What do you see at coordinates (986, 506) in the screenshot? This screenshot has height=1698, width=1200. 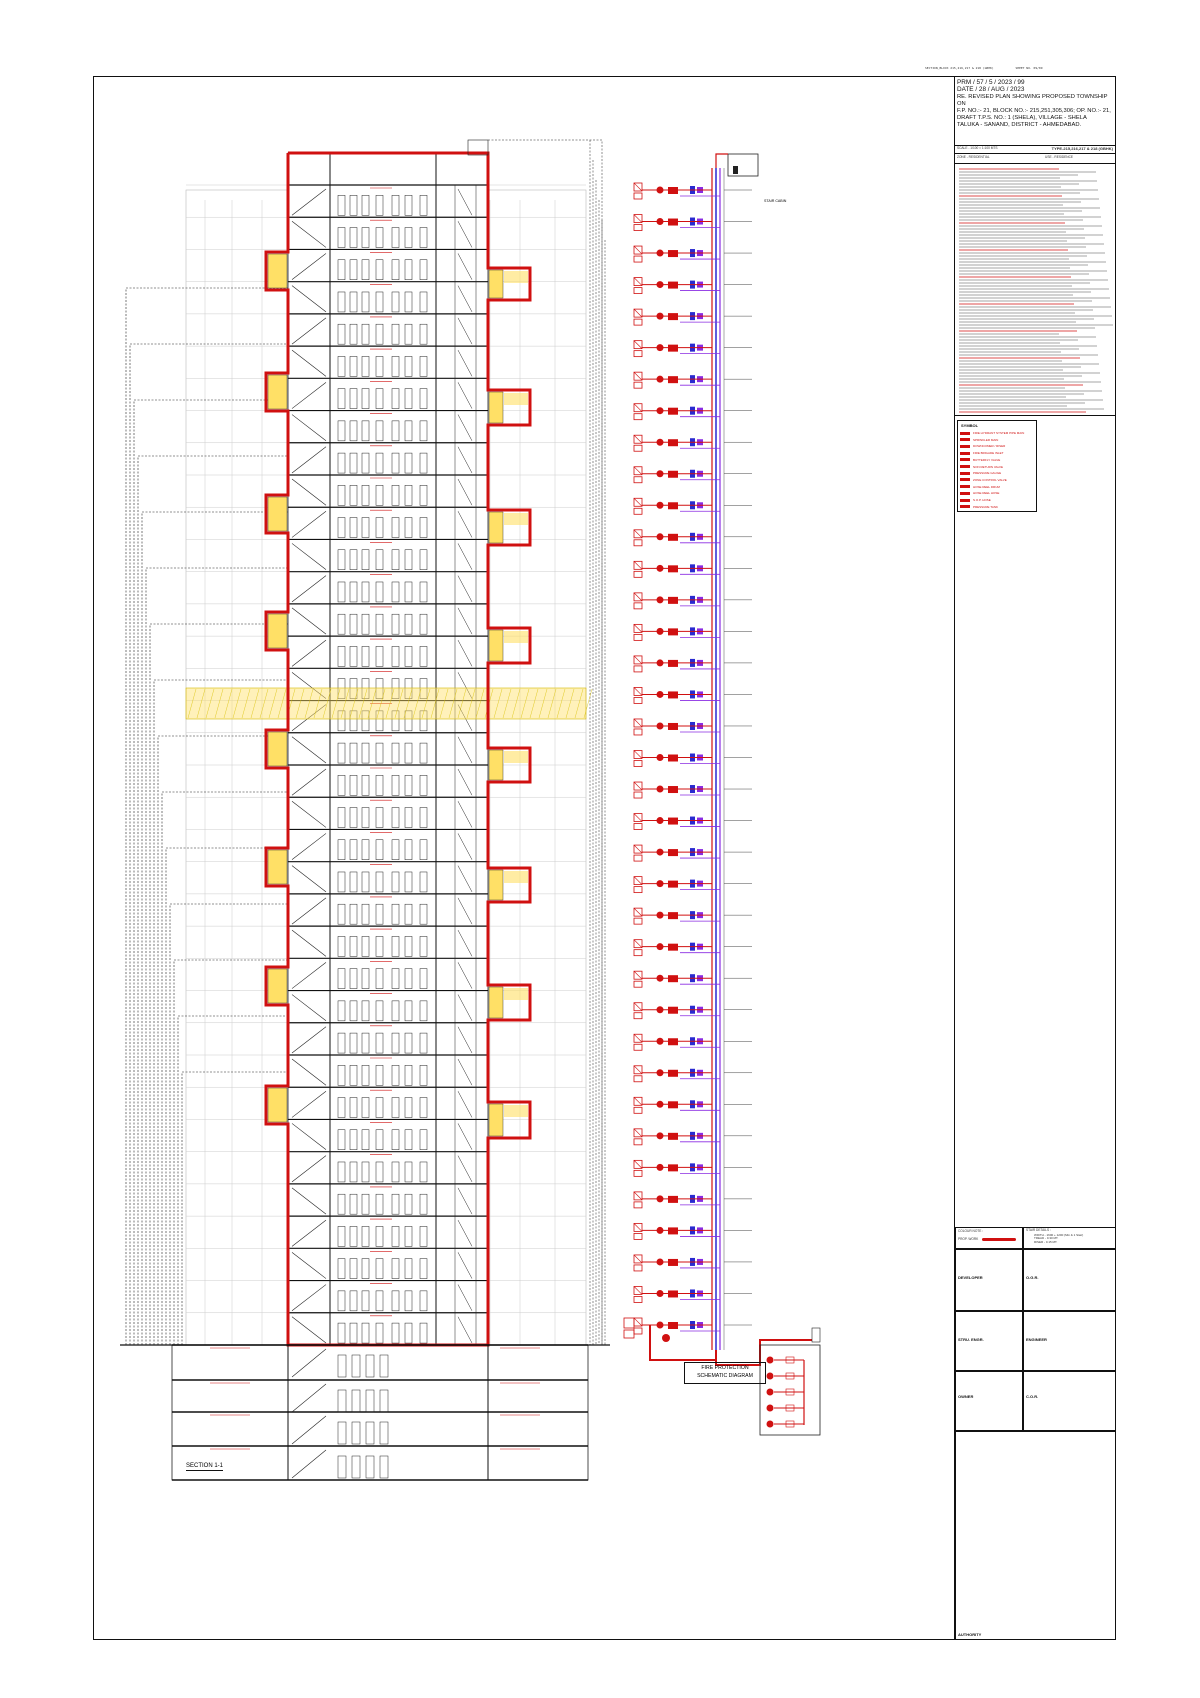 I see `legend-label: PRESSURE TANK` at bounding box center [986, 506].